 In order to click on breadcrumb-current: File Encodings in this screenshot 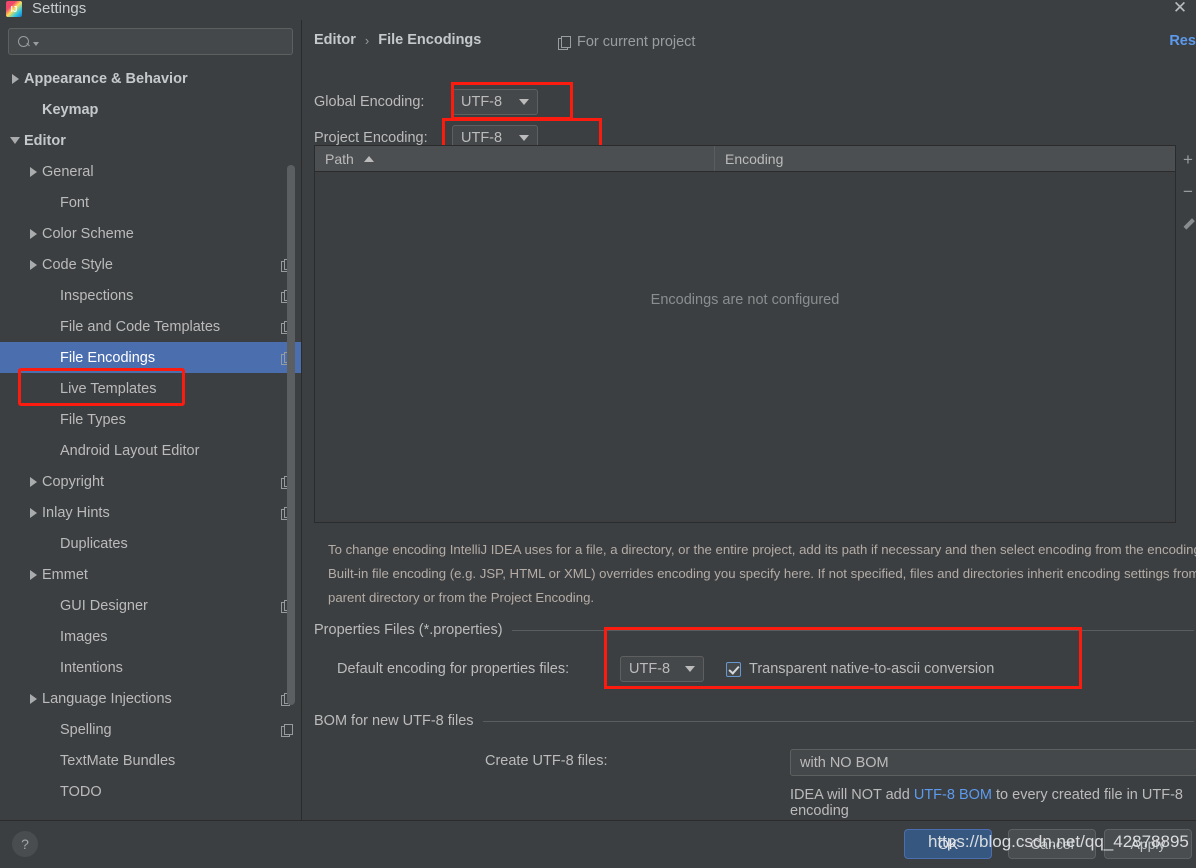, I will do `click(430, 40)`.